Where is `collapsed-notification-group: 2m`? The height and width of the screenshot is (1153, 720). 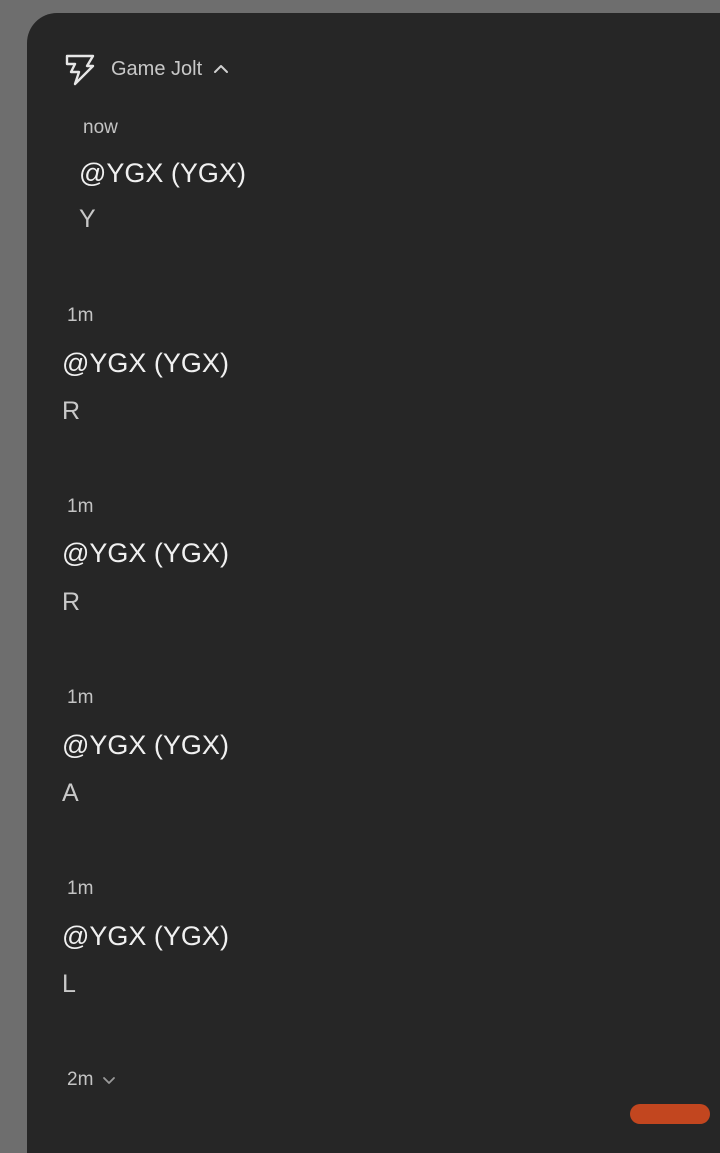 collapsed-notification-group: 2m is located at coordinates (92, 1080).